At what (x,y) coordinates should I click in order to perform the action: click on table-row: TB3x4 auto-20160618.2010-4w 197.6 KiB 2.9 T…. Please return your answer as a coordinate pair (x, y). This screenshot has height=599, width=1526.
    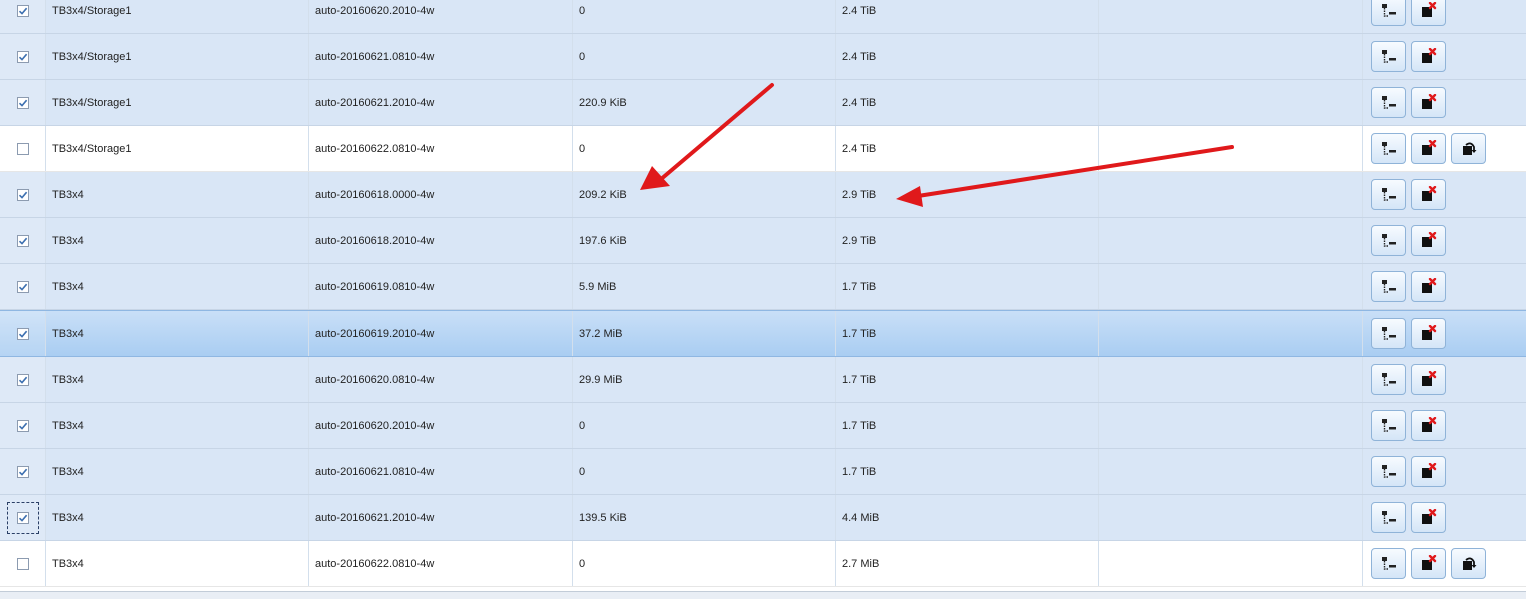
    Looking at the image, I should click on (763, 241).